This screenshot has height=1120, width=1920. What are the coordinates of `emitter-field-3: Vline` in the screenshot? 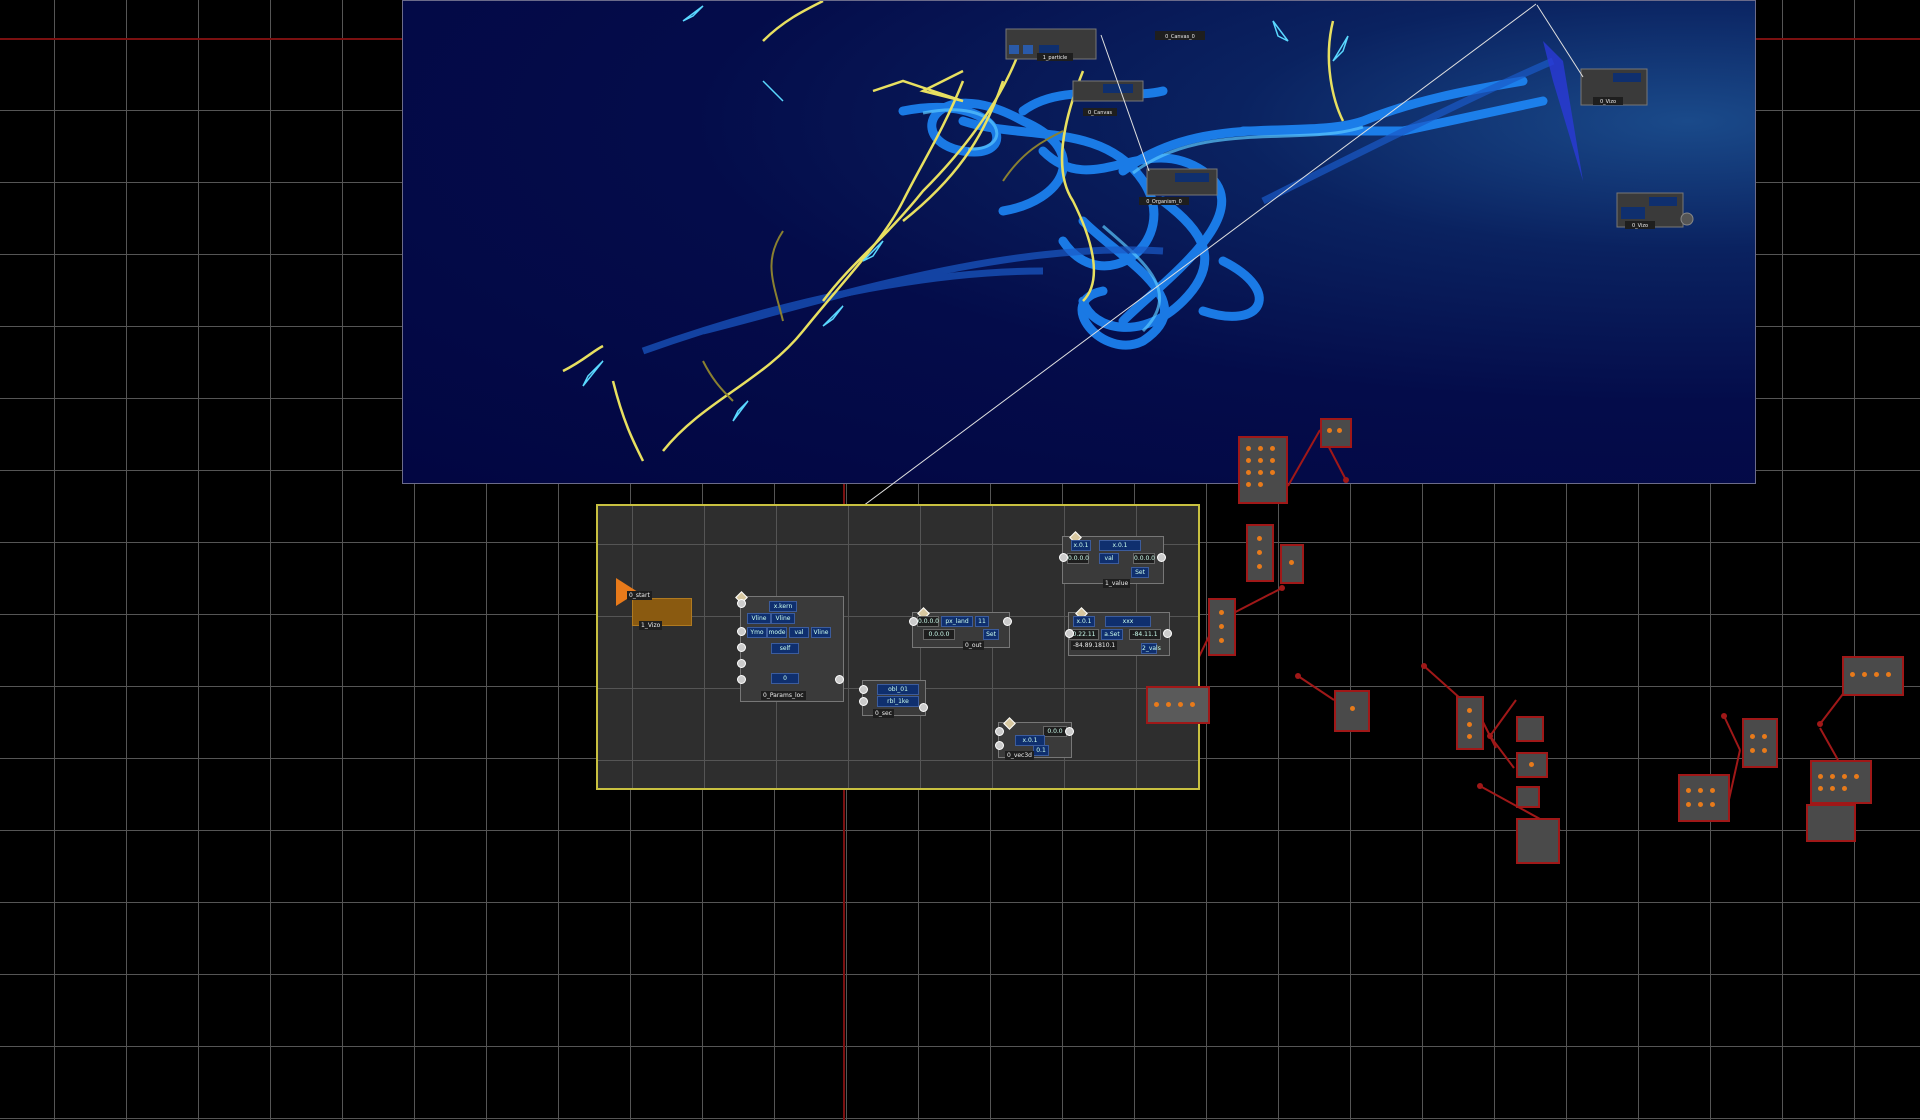 It's located at (783, 618).